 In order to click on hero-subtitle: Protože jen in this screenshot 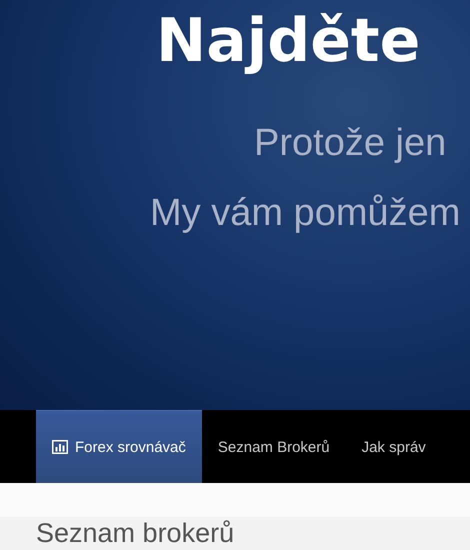, I will do `click(350, 143)`.